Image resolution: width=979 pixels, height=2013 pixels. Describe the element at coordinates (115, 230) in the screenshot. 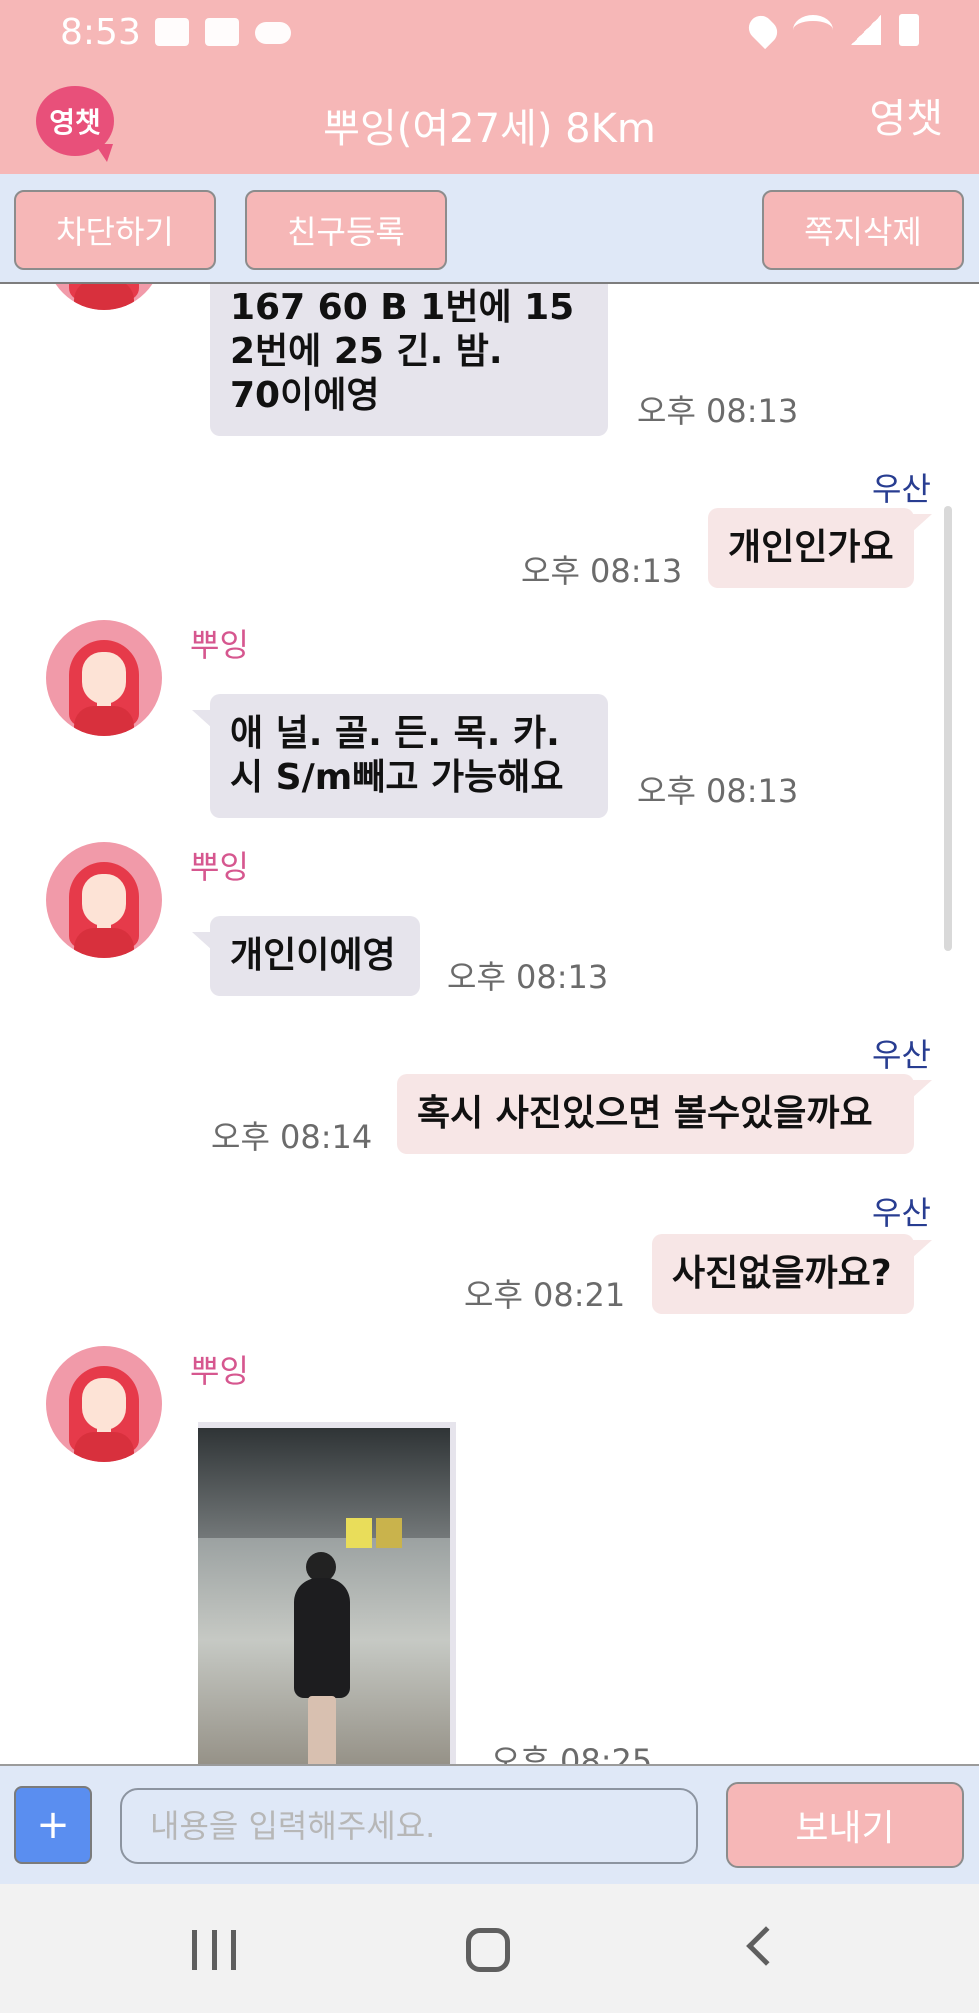

I see `block-button: 차단하기` at that location.